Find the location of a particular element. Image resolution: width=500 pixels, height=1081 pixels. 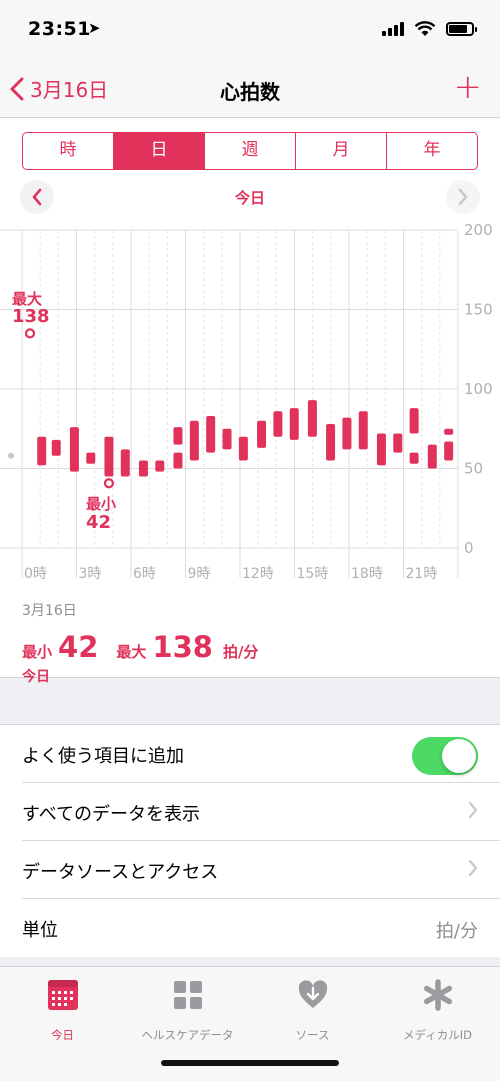

x-tick-label: 0時 is located at coordinates (35, 574).